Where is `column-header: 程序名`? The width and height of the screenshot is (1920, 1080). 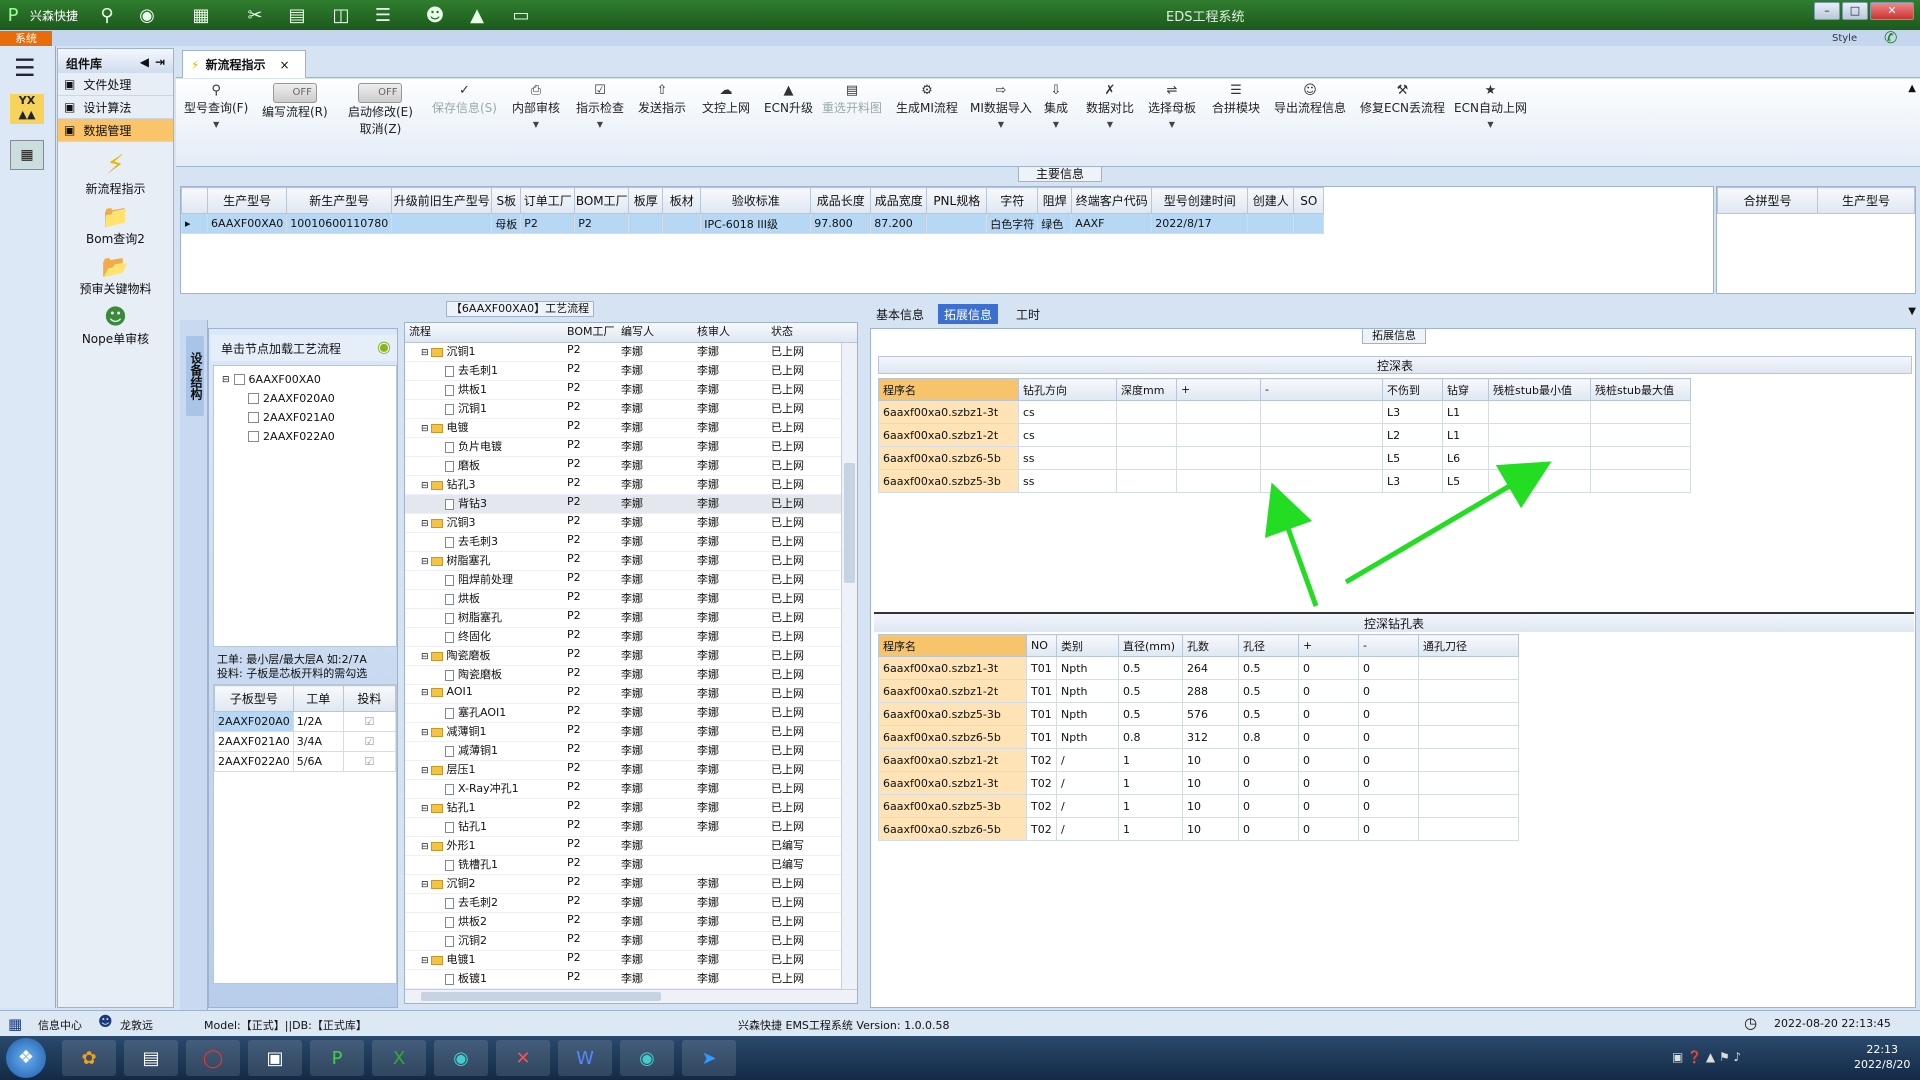 column-header: 程序名 is located at coordinates (948, 389).